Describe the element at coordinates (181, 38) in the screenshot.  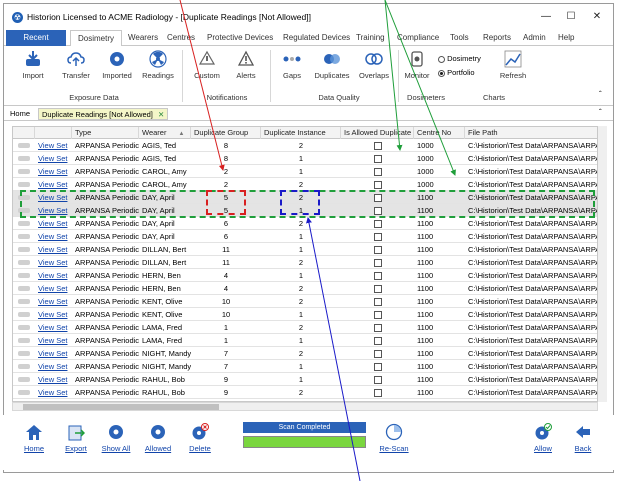
I see `tab-centres: Centres` at that location.